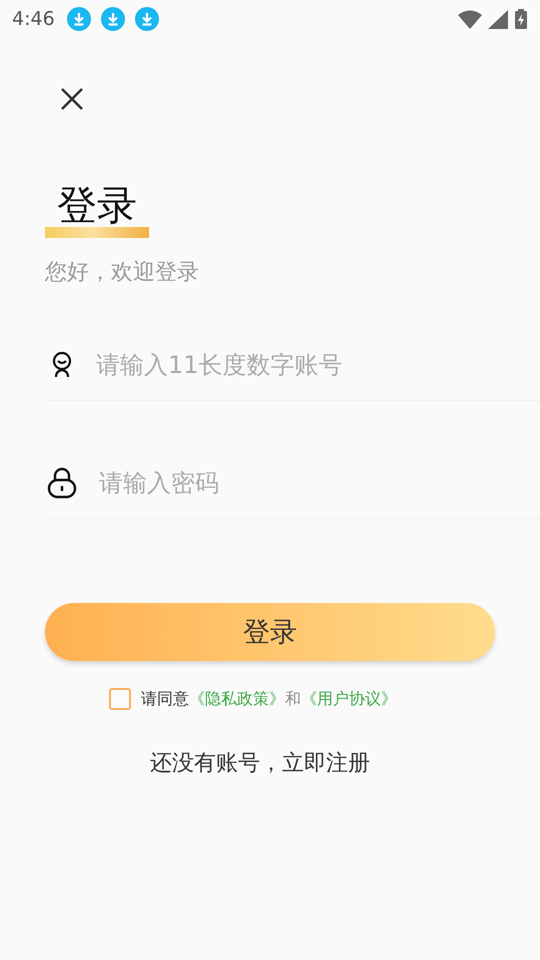 This screenshot has width=540, height=960. Describe the element at coordinates (521, 19) in the screenshot. I see `battery-icon` at that location.